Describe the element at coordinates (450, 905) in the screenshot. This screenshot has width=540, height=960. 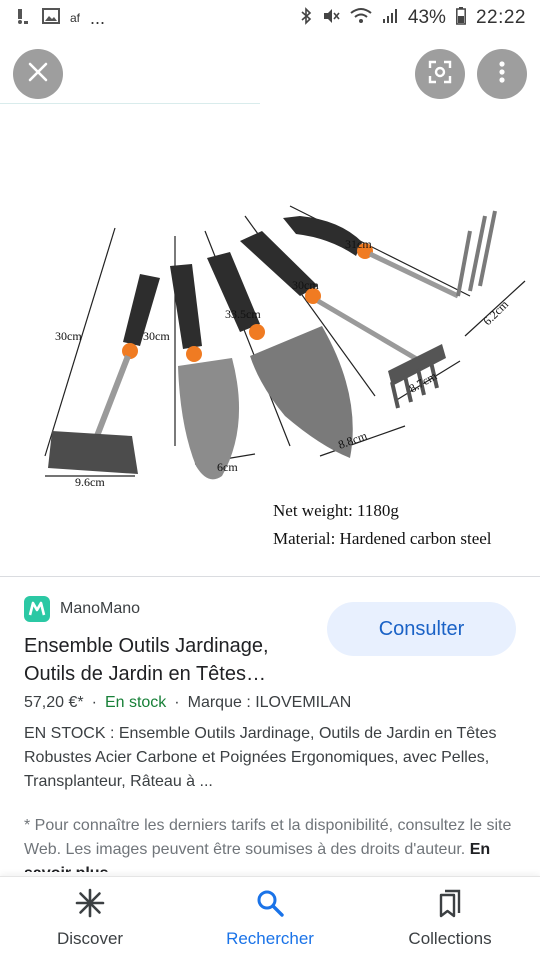
I see `bookmarks-icon` at that location.